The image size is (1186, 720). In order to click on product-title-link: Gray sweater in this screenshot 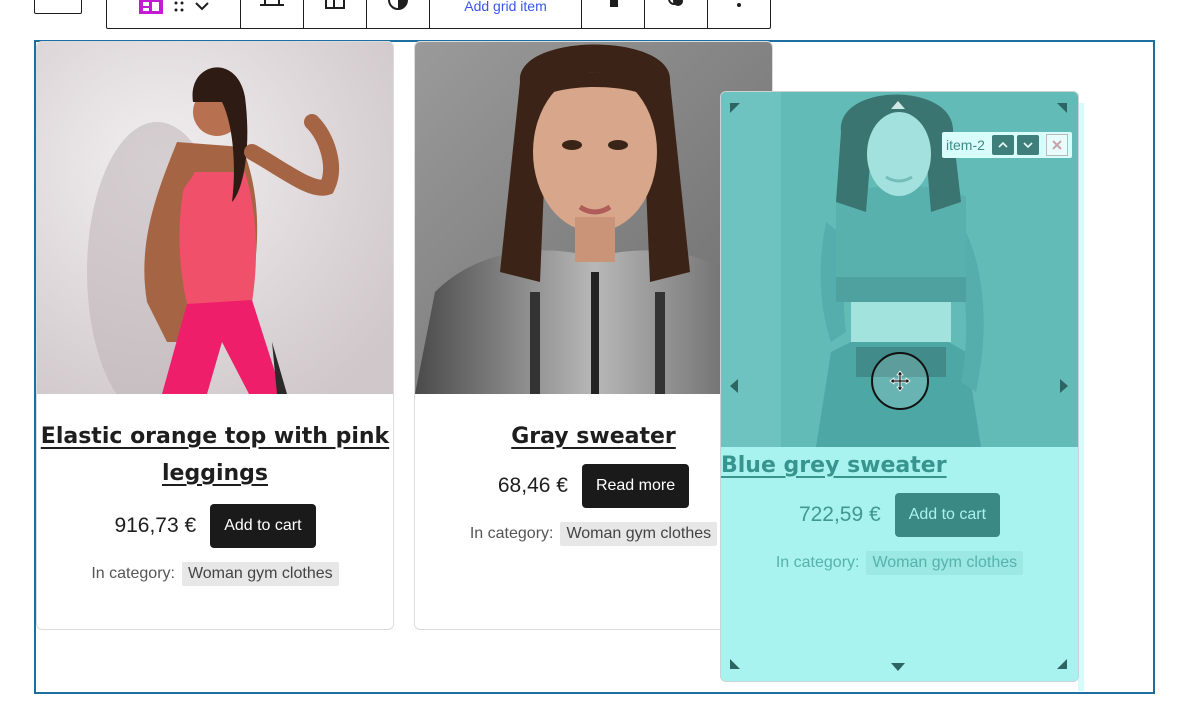, I will do `click(593, 436)`.